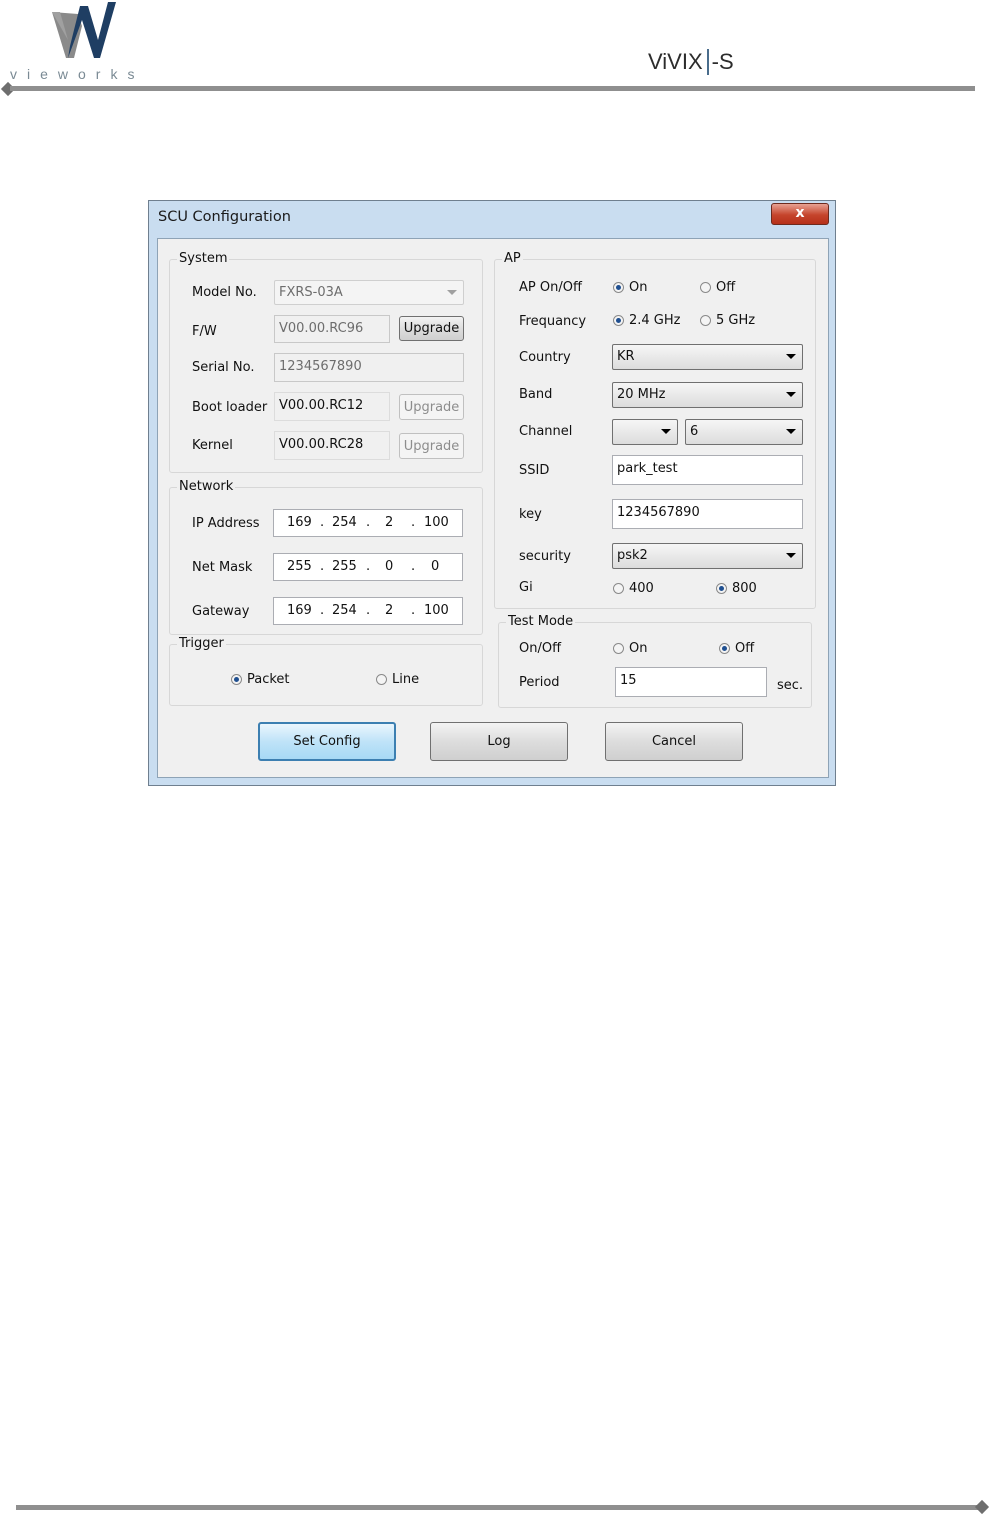  Describe the element at coordinates (534, 470) in the screenshot. I see `ssid-label: SSID` at that location.